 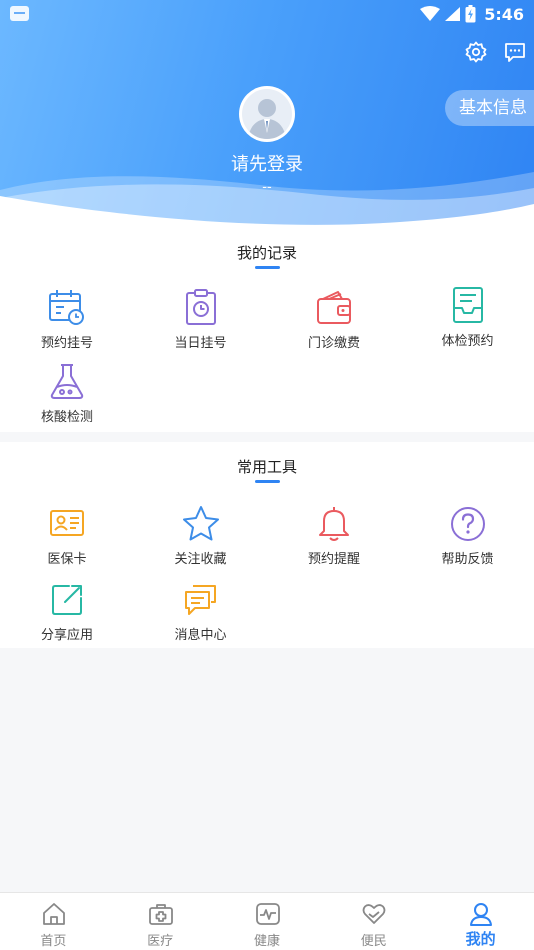 I want to click on status-bar: 5:46, so click(x=267, y=14).